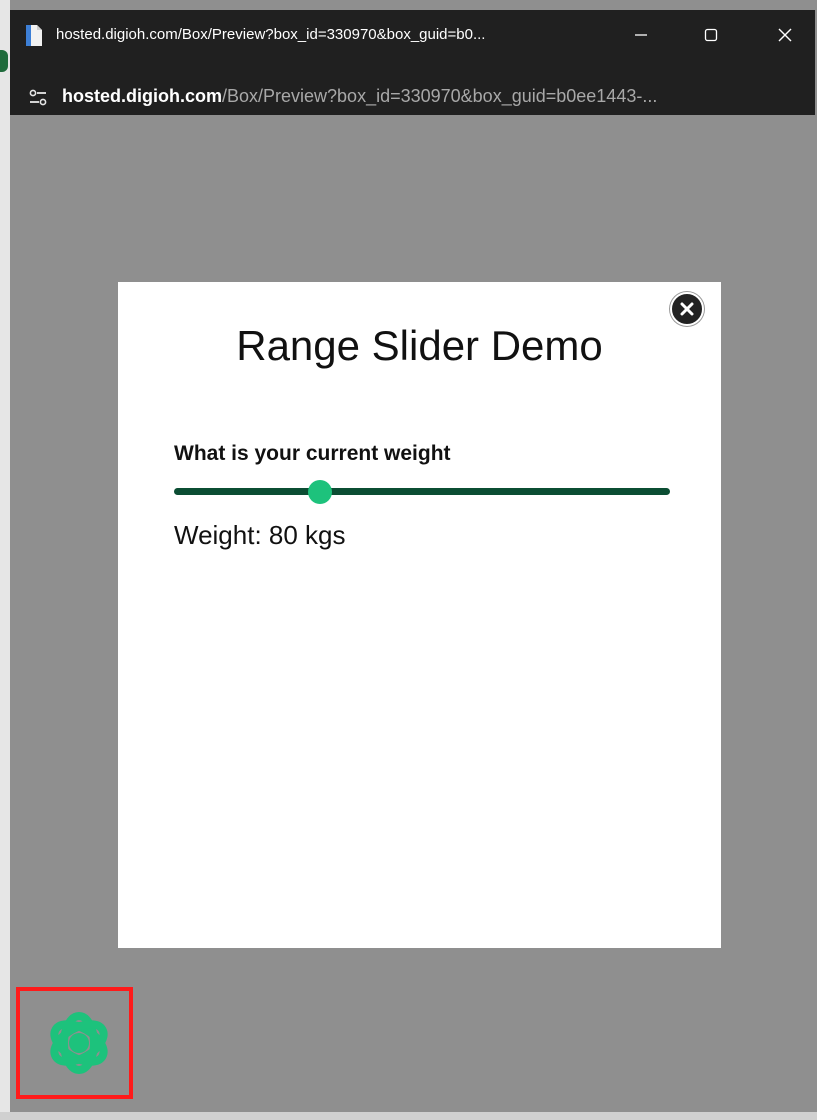  What do you see at coordinates (312, 453) in the screenshot?
I see `question-label: What is your current weight` at bounding box center [312, 453].